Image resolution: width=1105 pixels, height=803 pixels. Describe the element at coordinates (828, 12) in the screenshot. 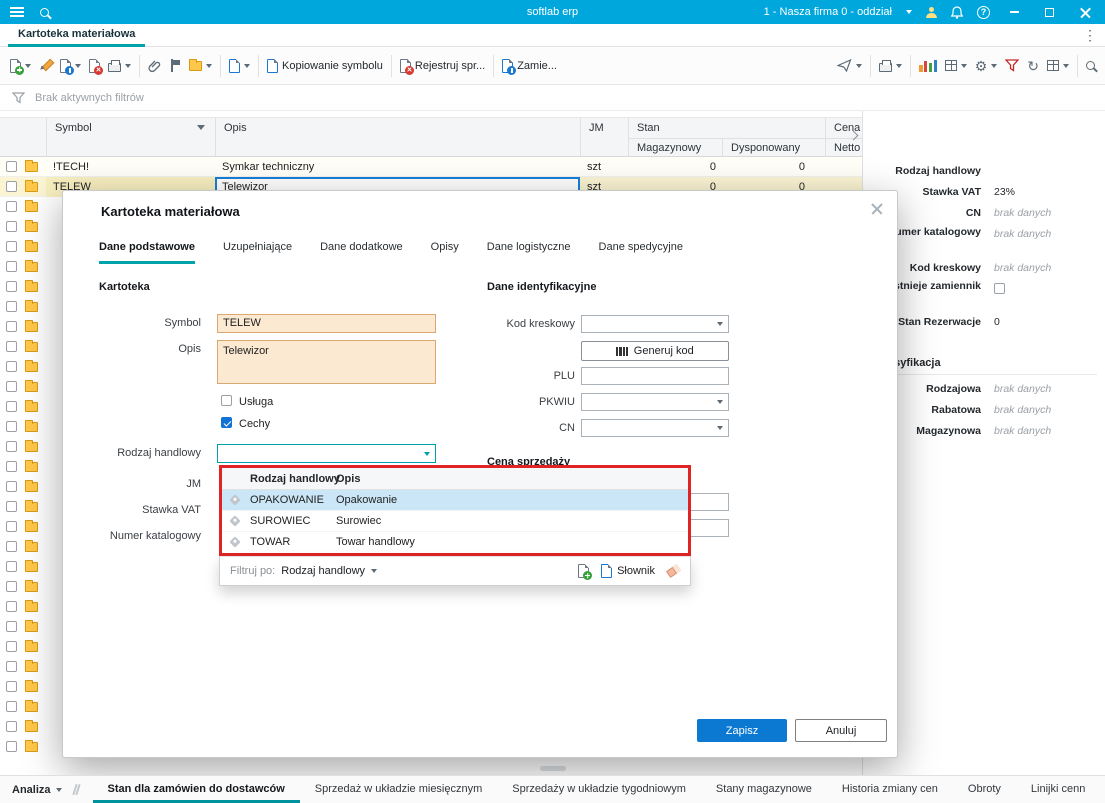

I see `company-selector: 1 - Nasza firma 0 - oddział` at that location.